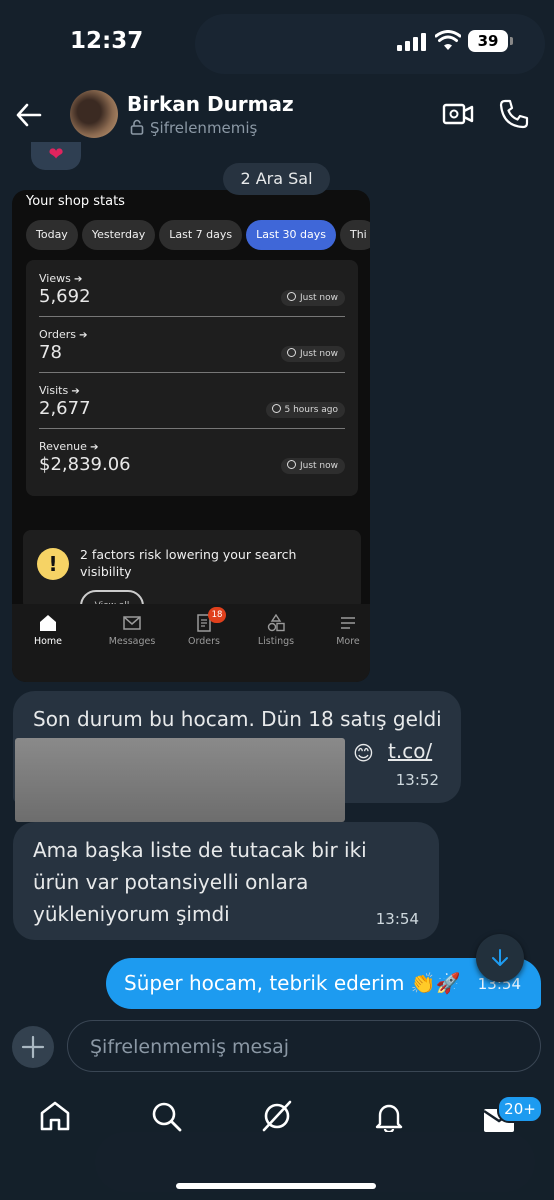 The width and height of the screenshot is (554, 1200). I want to click on tab-label: Orders, so click(204, 641).